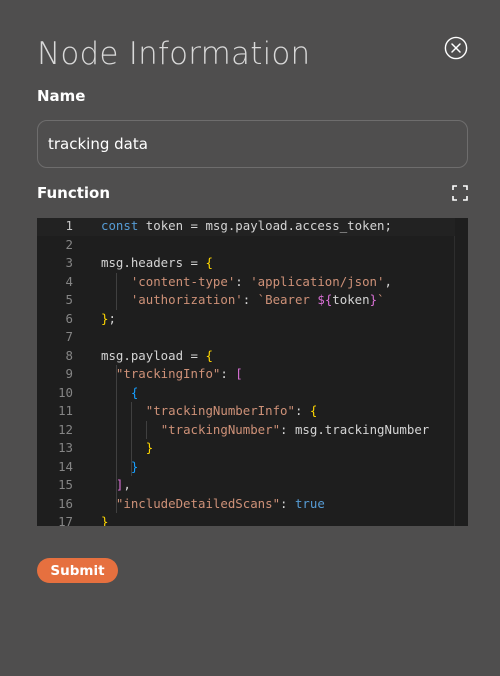 The height and width of the screenshot is (676, 500). Describe the element at coordinates (351, 299) in the screenshot. I see `code-token: token` at that location.